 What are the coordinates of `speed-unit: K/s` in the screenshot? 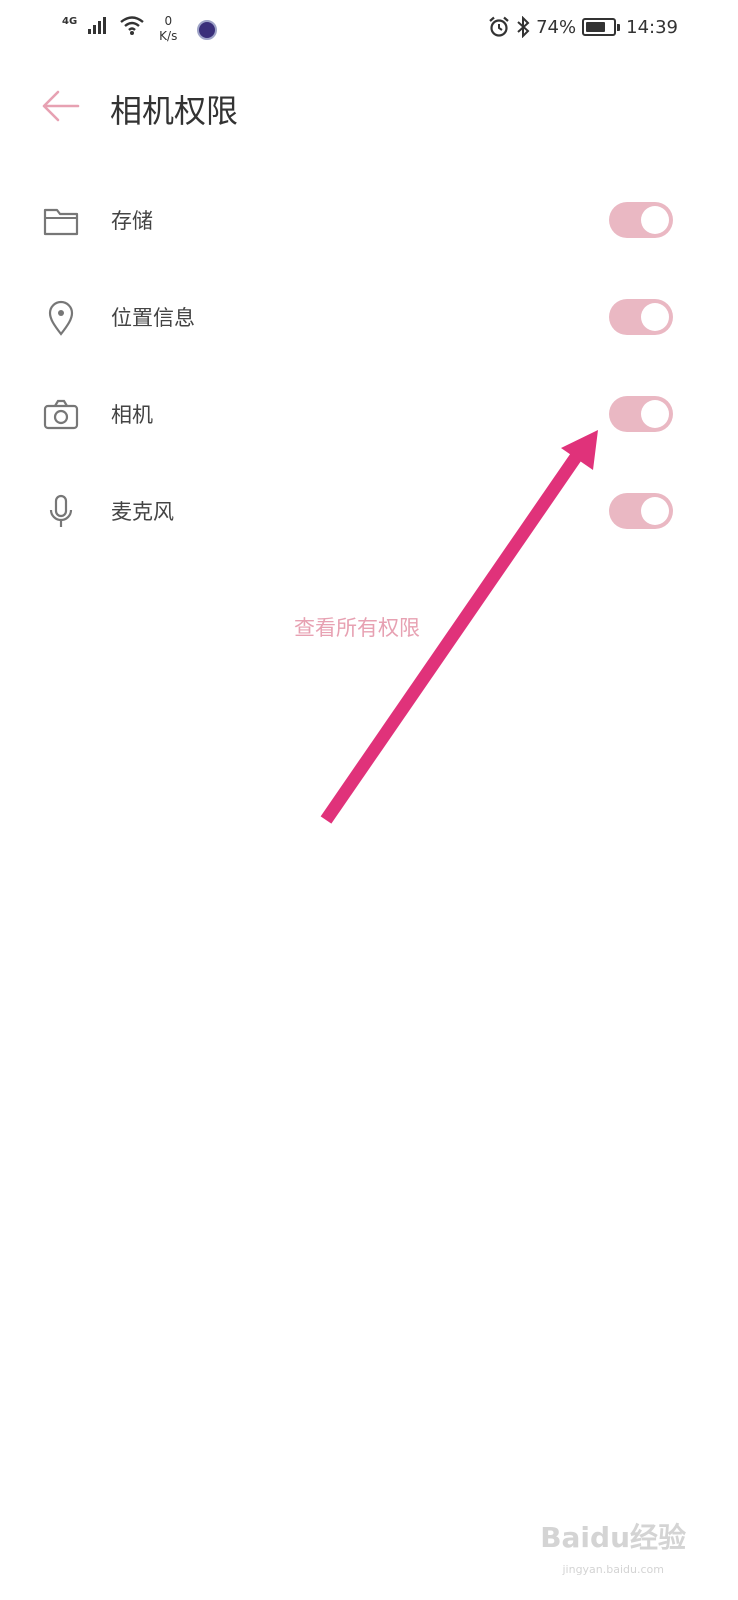 It's located at (168, 36).